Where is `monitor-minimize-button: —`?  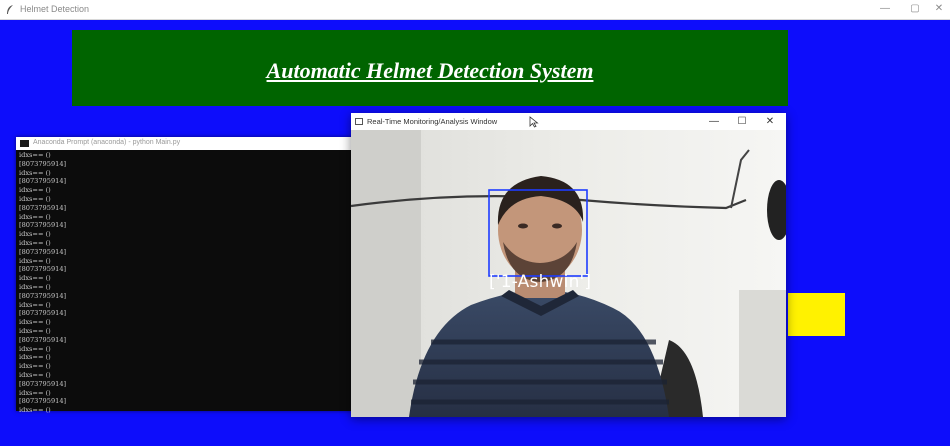 monitor-minimize-button: — is located at coordinates (714, 121).